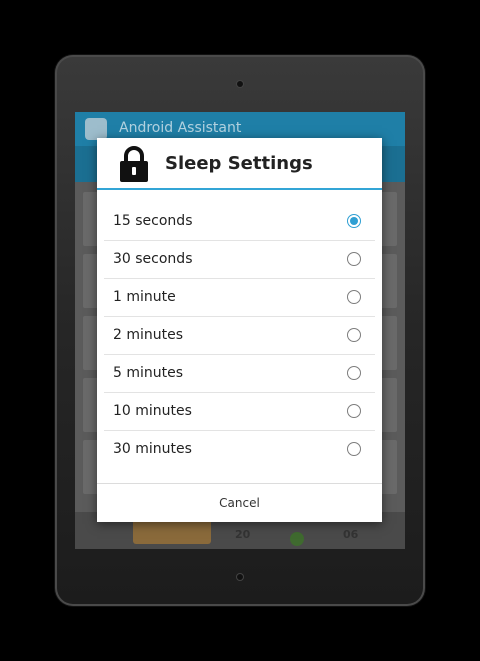  Describe the element at coordinates (153, 221) in the screenshot. I see `sleep-option-label: 15 seconds` at that location.